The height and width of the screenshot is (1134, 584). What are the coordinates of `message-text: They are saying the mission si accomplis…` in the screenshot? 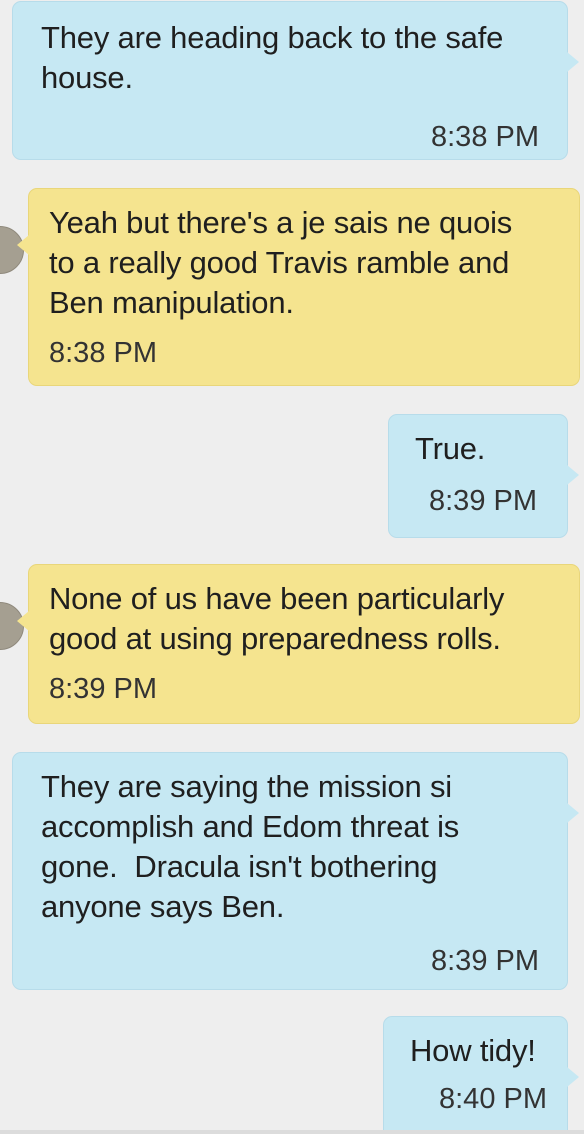 It's located at (250, 846).